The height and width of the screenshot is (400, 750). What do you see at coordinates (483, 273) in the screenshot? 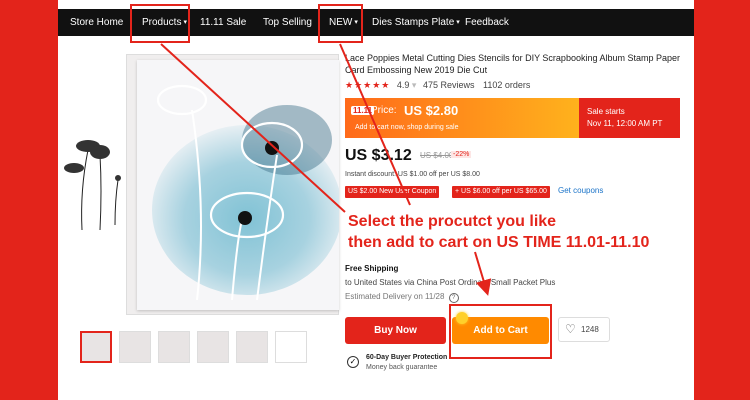
I see `arrow-to-add-to-cart` at bounding box center [483, 273].